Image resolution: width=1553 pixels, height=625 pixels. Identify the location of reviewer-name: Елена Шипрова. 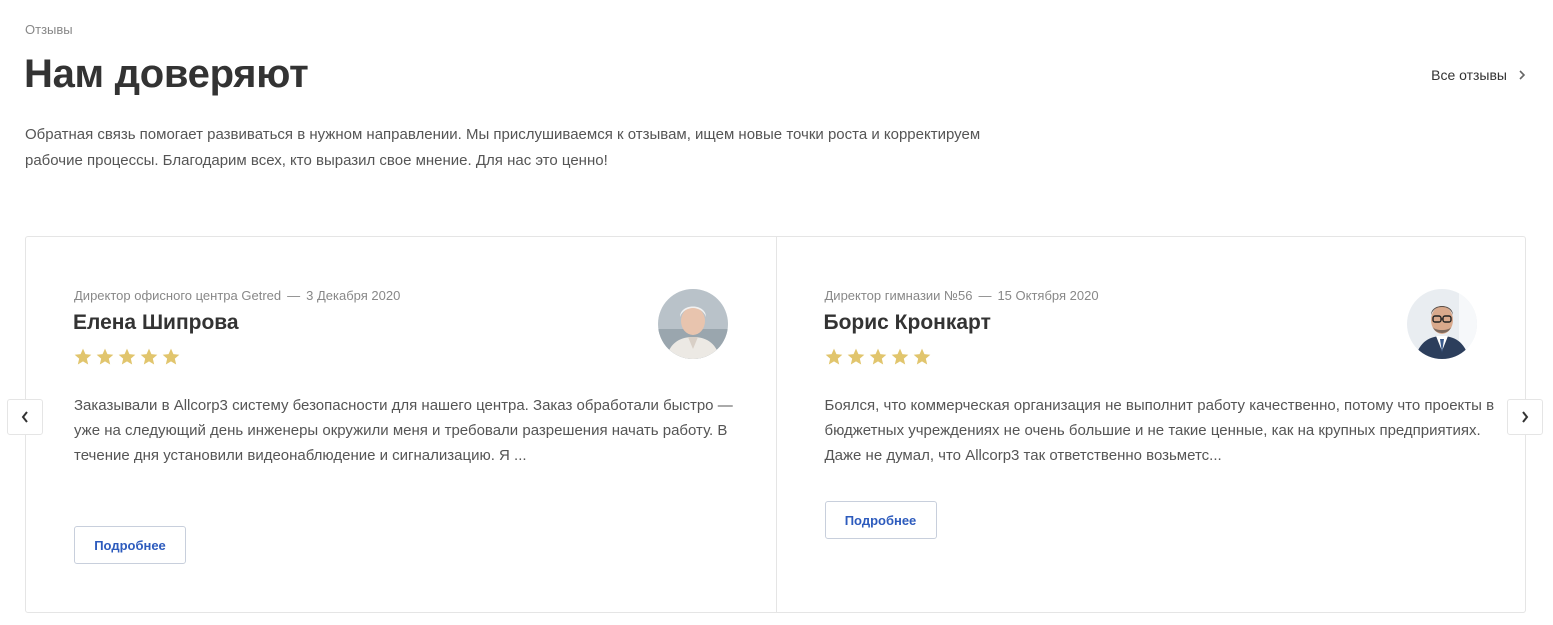
(156, 322).